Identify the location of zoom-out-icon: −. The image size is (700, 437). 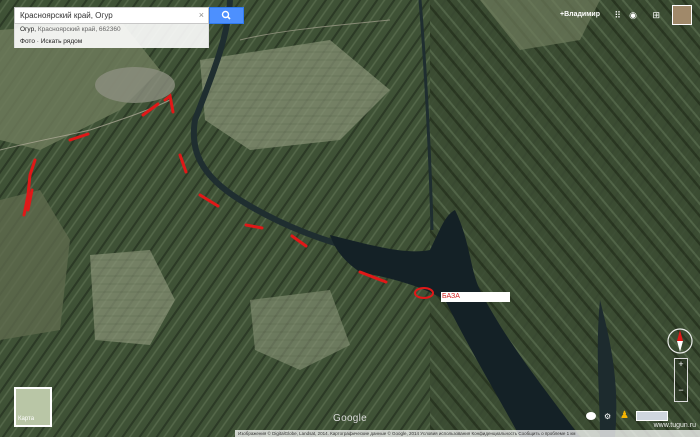
(681, 390).